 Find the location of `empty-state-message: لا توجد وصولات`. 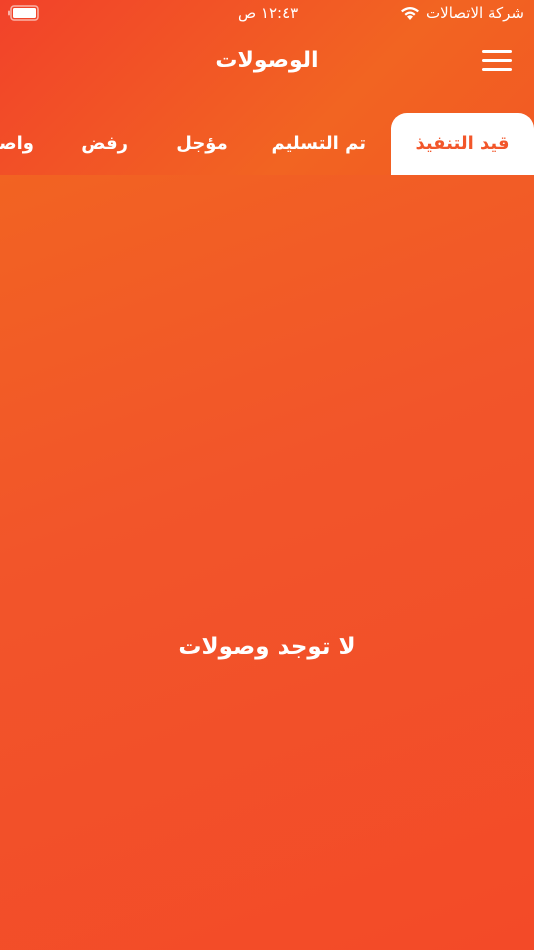

empty-state-message: لا توجد وصولات is located at coordinates (267, 647).